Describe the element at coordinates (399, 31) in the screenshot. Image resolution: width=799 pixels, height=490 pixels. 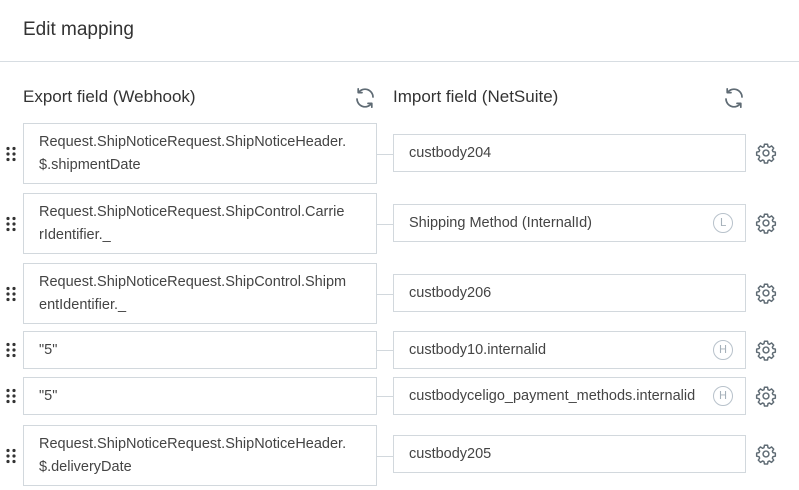
I see `dialog-header: Edit mapping` at that location.